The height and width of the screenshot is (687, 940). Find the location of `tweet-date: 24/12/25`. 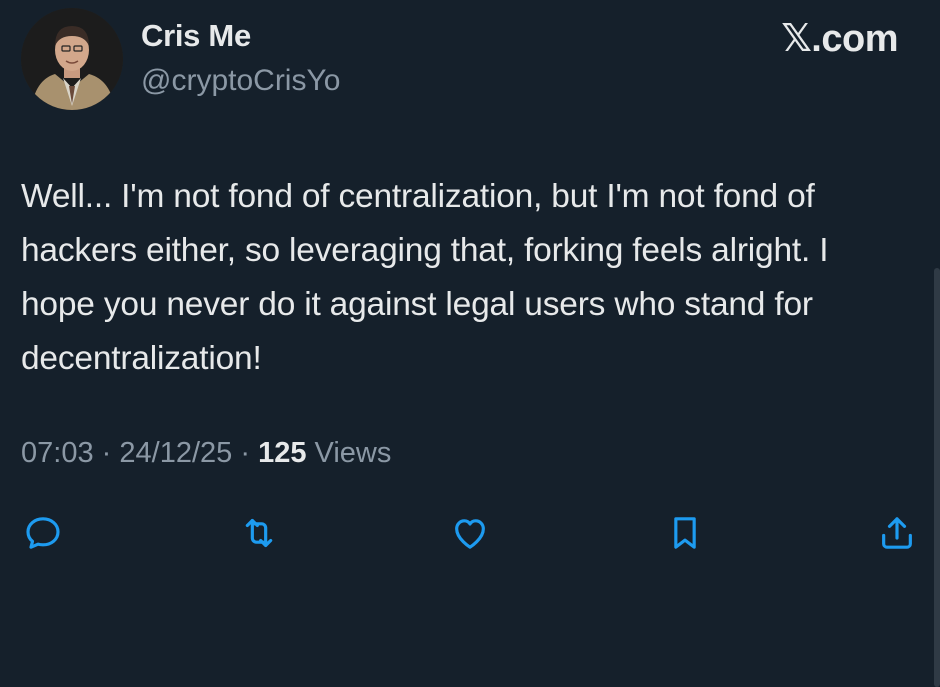

tweet-date: 24/12/25 is located at coordinates (175, 453).